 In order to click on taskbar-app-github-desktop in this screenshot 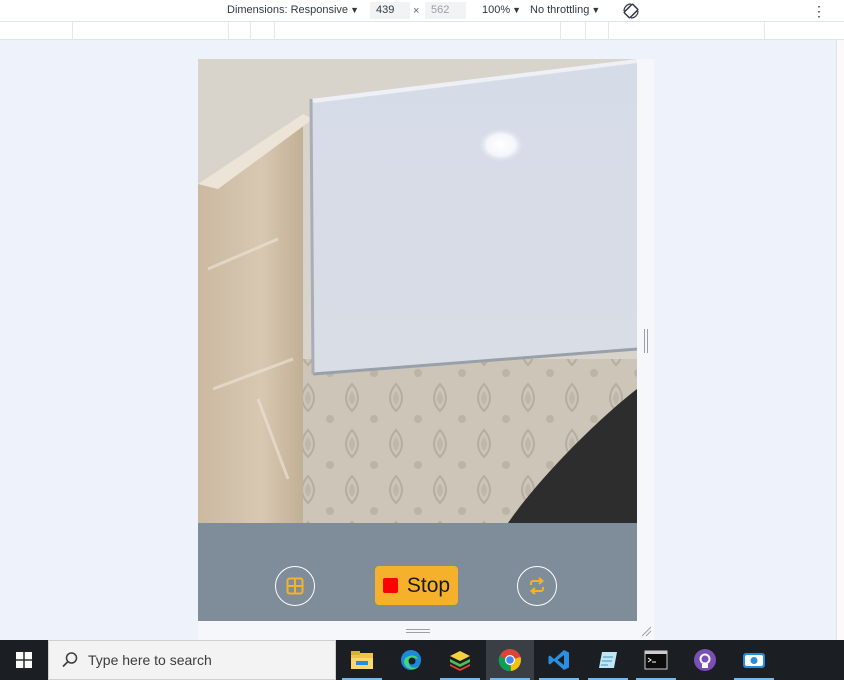, I will do `click(705, 660)`.